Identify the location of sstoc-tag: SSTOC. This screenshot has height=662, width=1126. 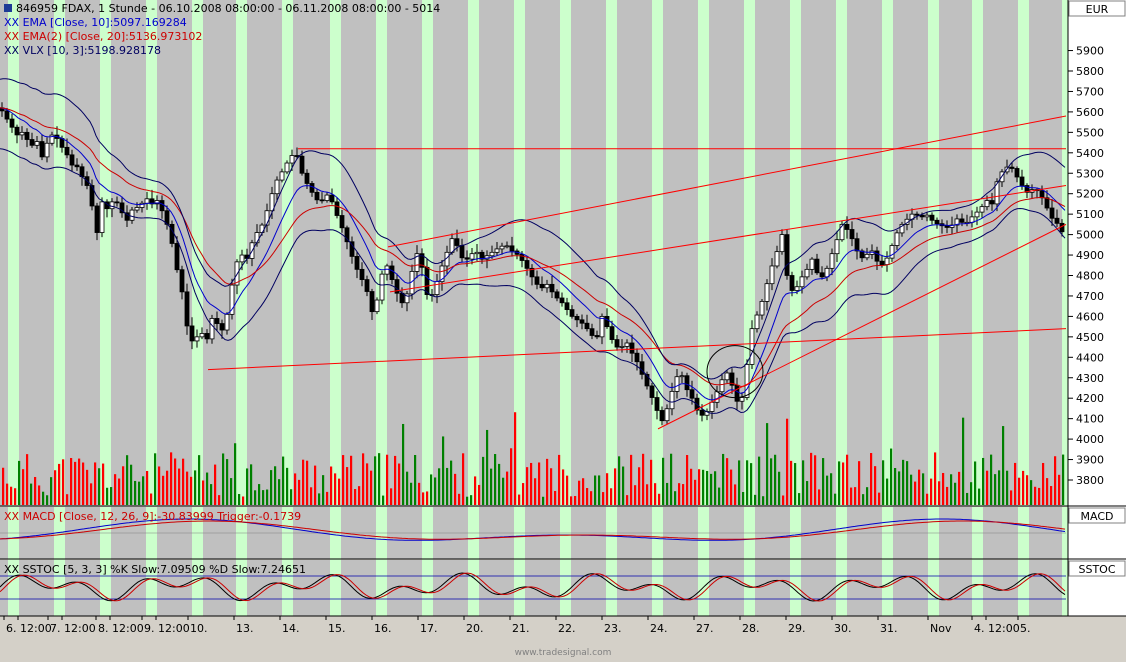
(1096, 569).